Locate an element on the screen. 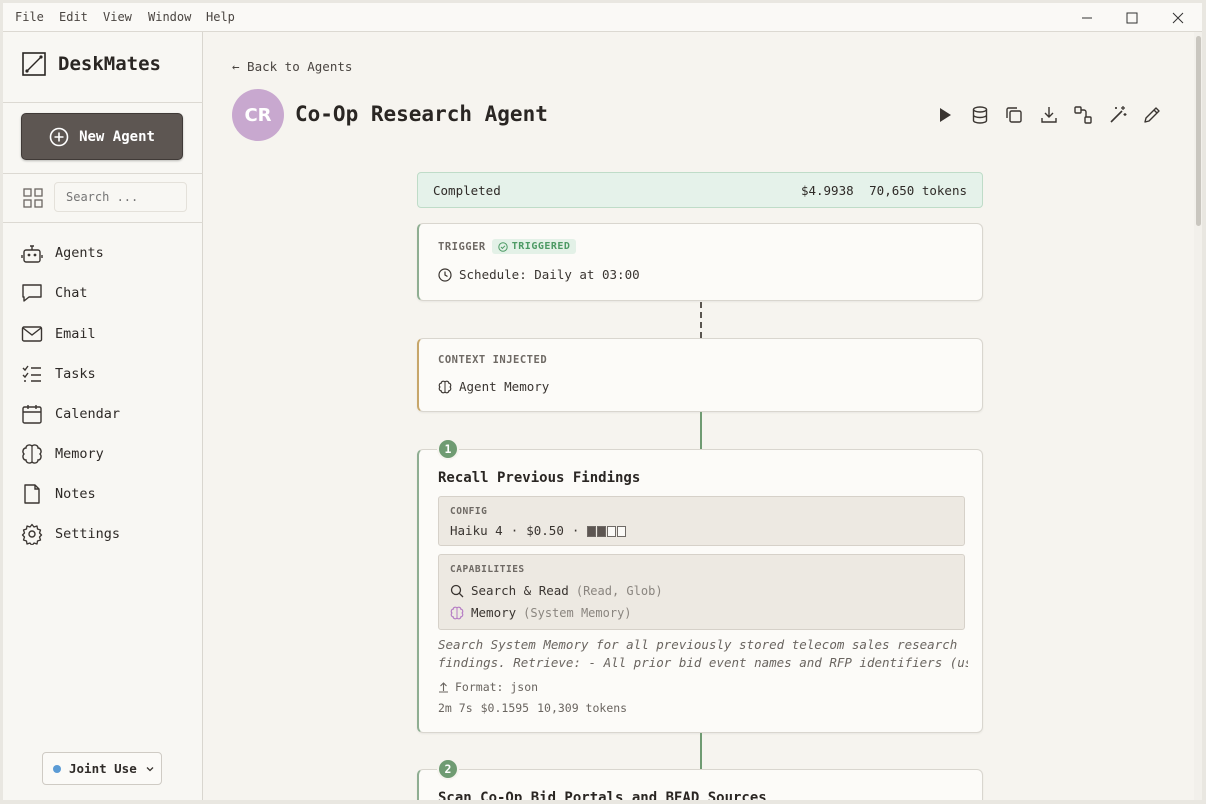 The height and width of the screenshot is (804, 1206). run-tokens: 70,650 tokens is located at coordinates (918, 190).